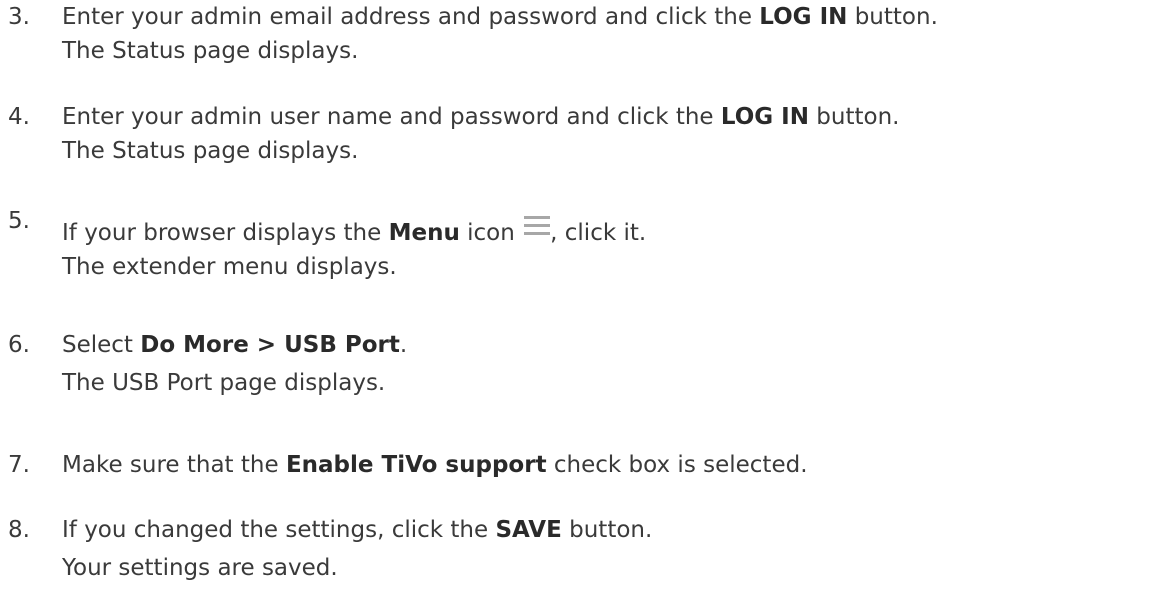  Describe the element at coordinates (279, 530) in the screenshot. I see `instruction-text: If you changed the settings, click the` at that location.